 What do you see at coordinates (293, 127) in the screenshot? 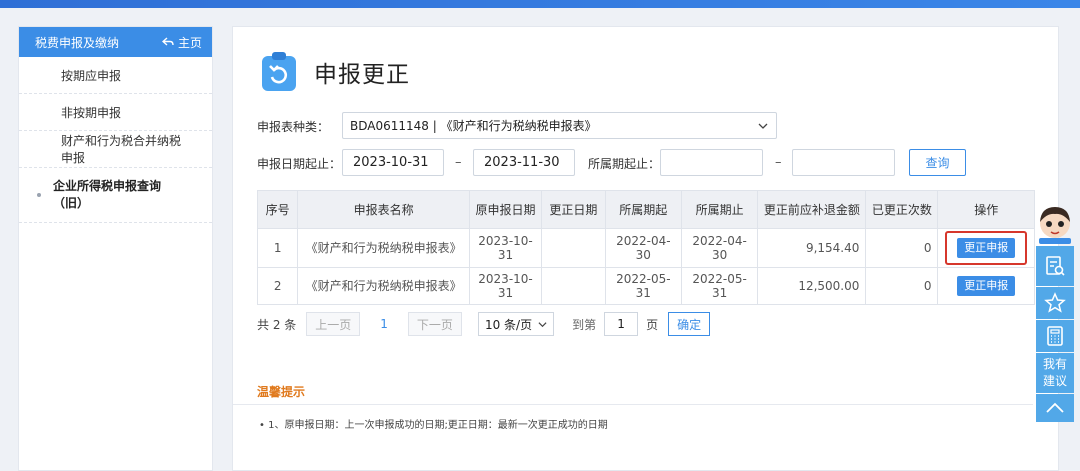
I see `type-label: 申报表种类：` at bounding box center [293, 127].